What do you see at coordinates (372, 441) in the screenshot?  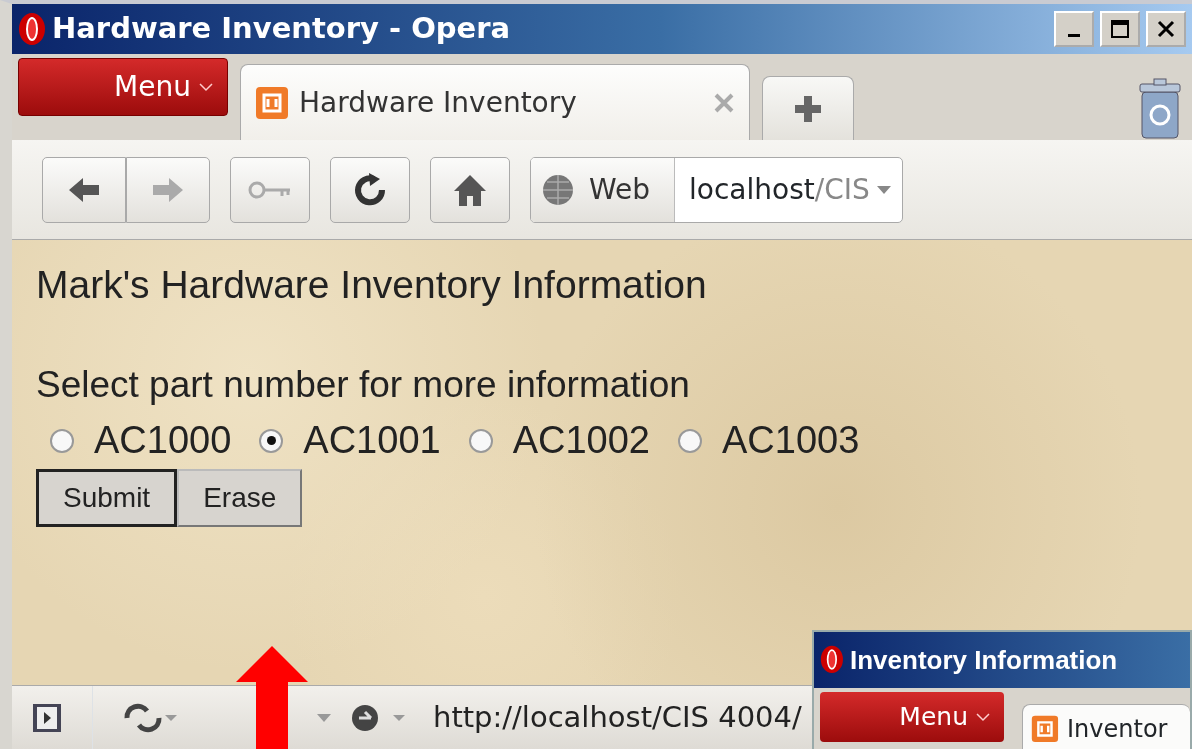 I see `option-label: AC1001` at bounding box center [372, 441].